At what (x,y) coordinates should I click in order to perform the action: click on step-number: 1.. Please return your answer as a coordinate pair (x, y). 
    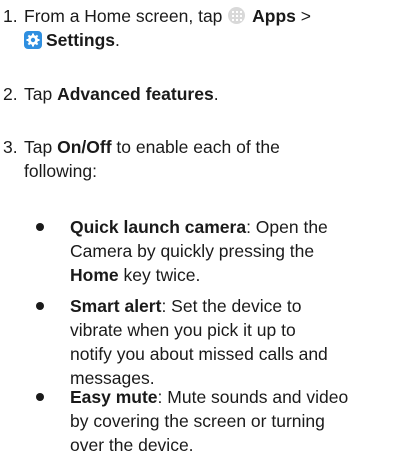
    Looking at the image, I should click on (10, 16).